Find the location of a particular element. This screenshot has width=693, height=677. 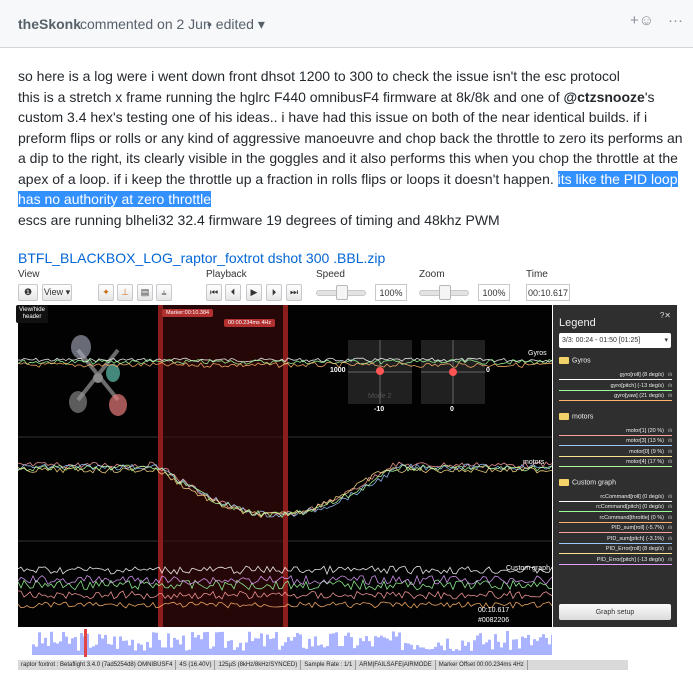

info-toggle-button: ❶ is located at coordinates (28, 292).